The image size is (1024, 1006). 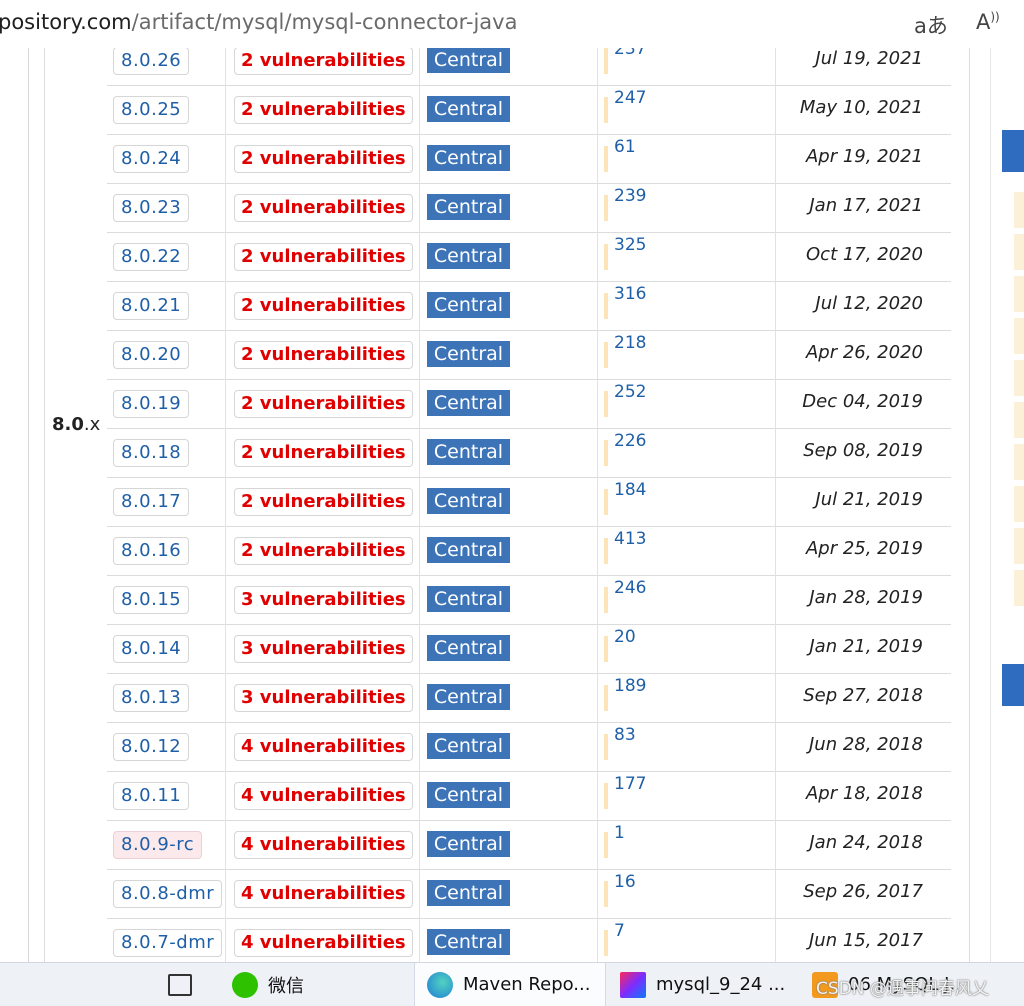 What do you see at coordinates (76, 424) in the screenshot?
I see `version-group-label: 8.0.x` at bounding box center [76, 424].